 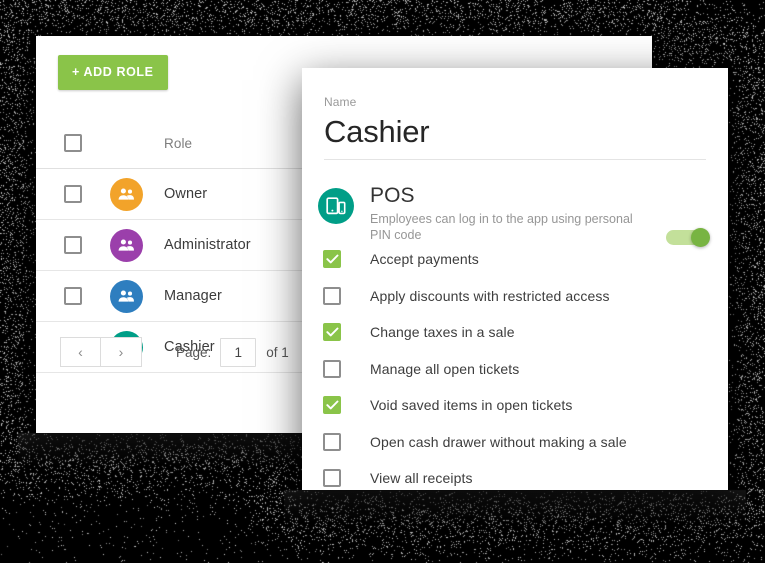 I want to click on name-field: Name Cashier, so click(x=515, y=127).